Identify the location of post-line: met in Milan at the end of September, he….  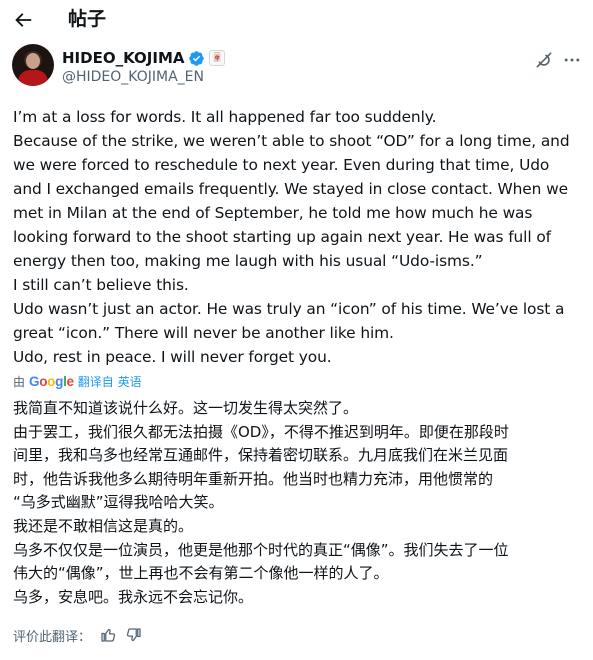
(273, 213).